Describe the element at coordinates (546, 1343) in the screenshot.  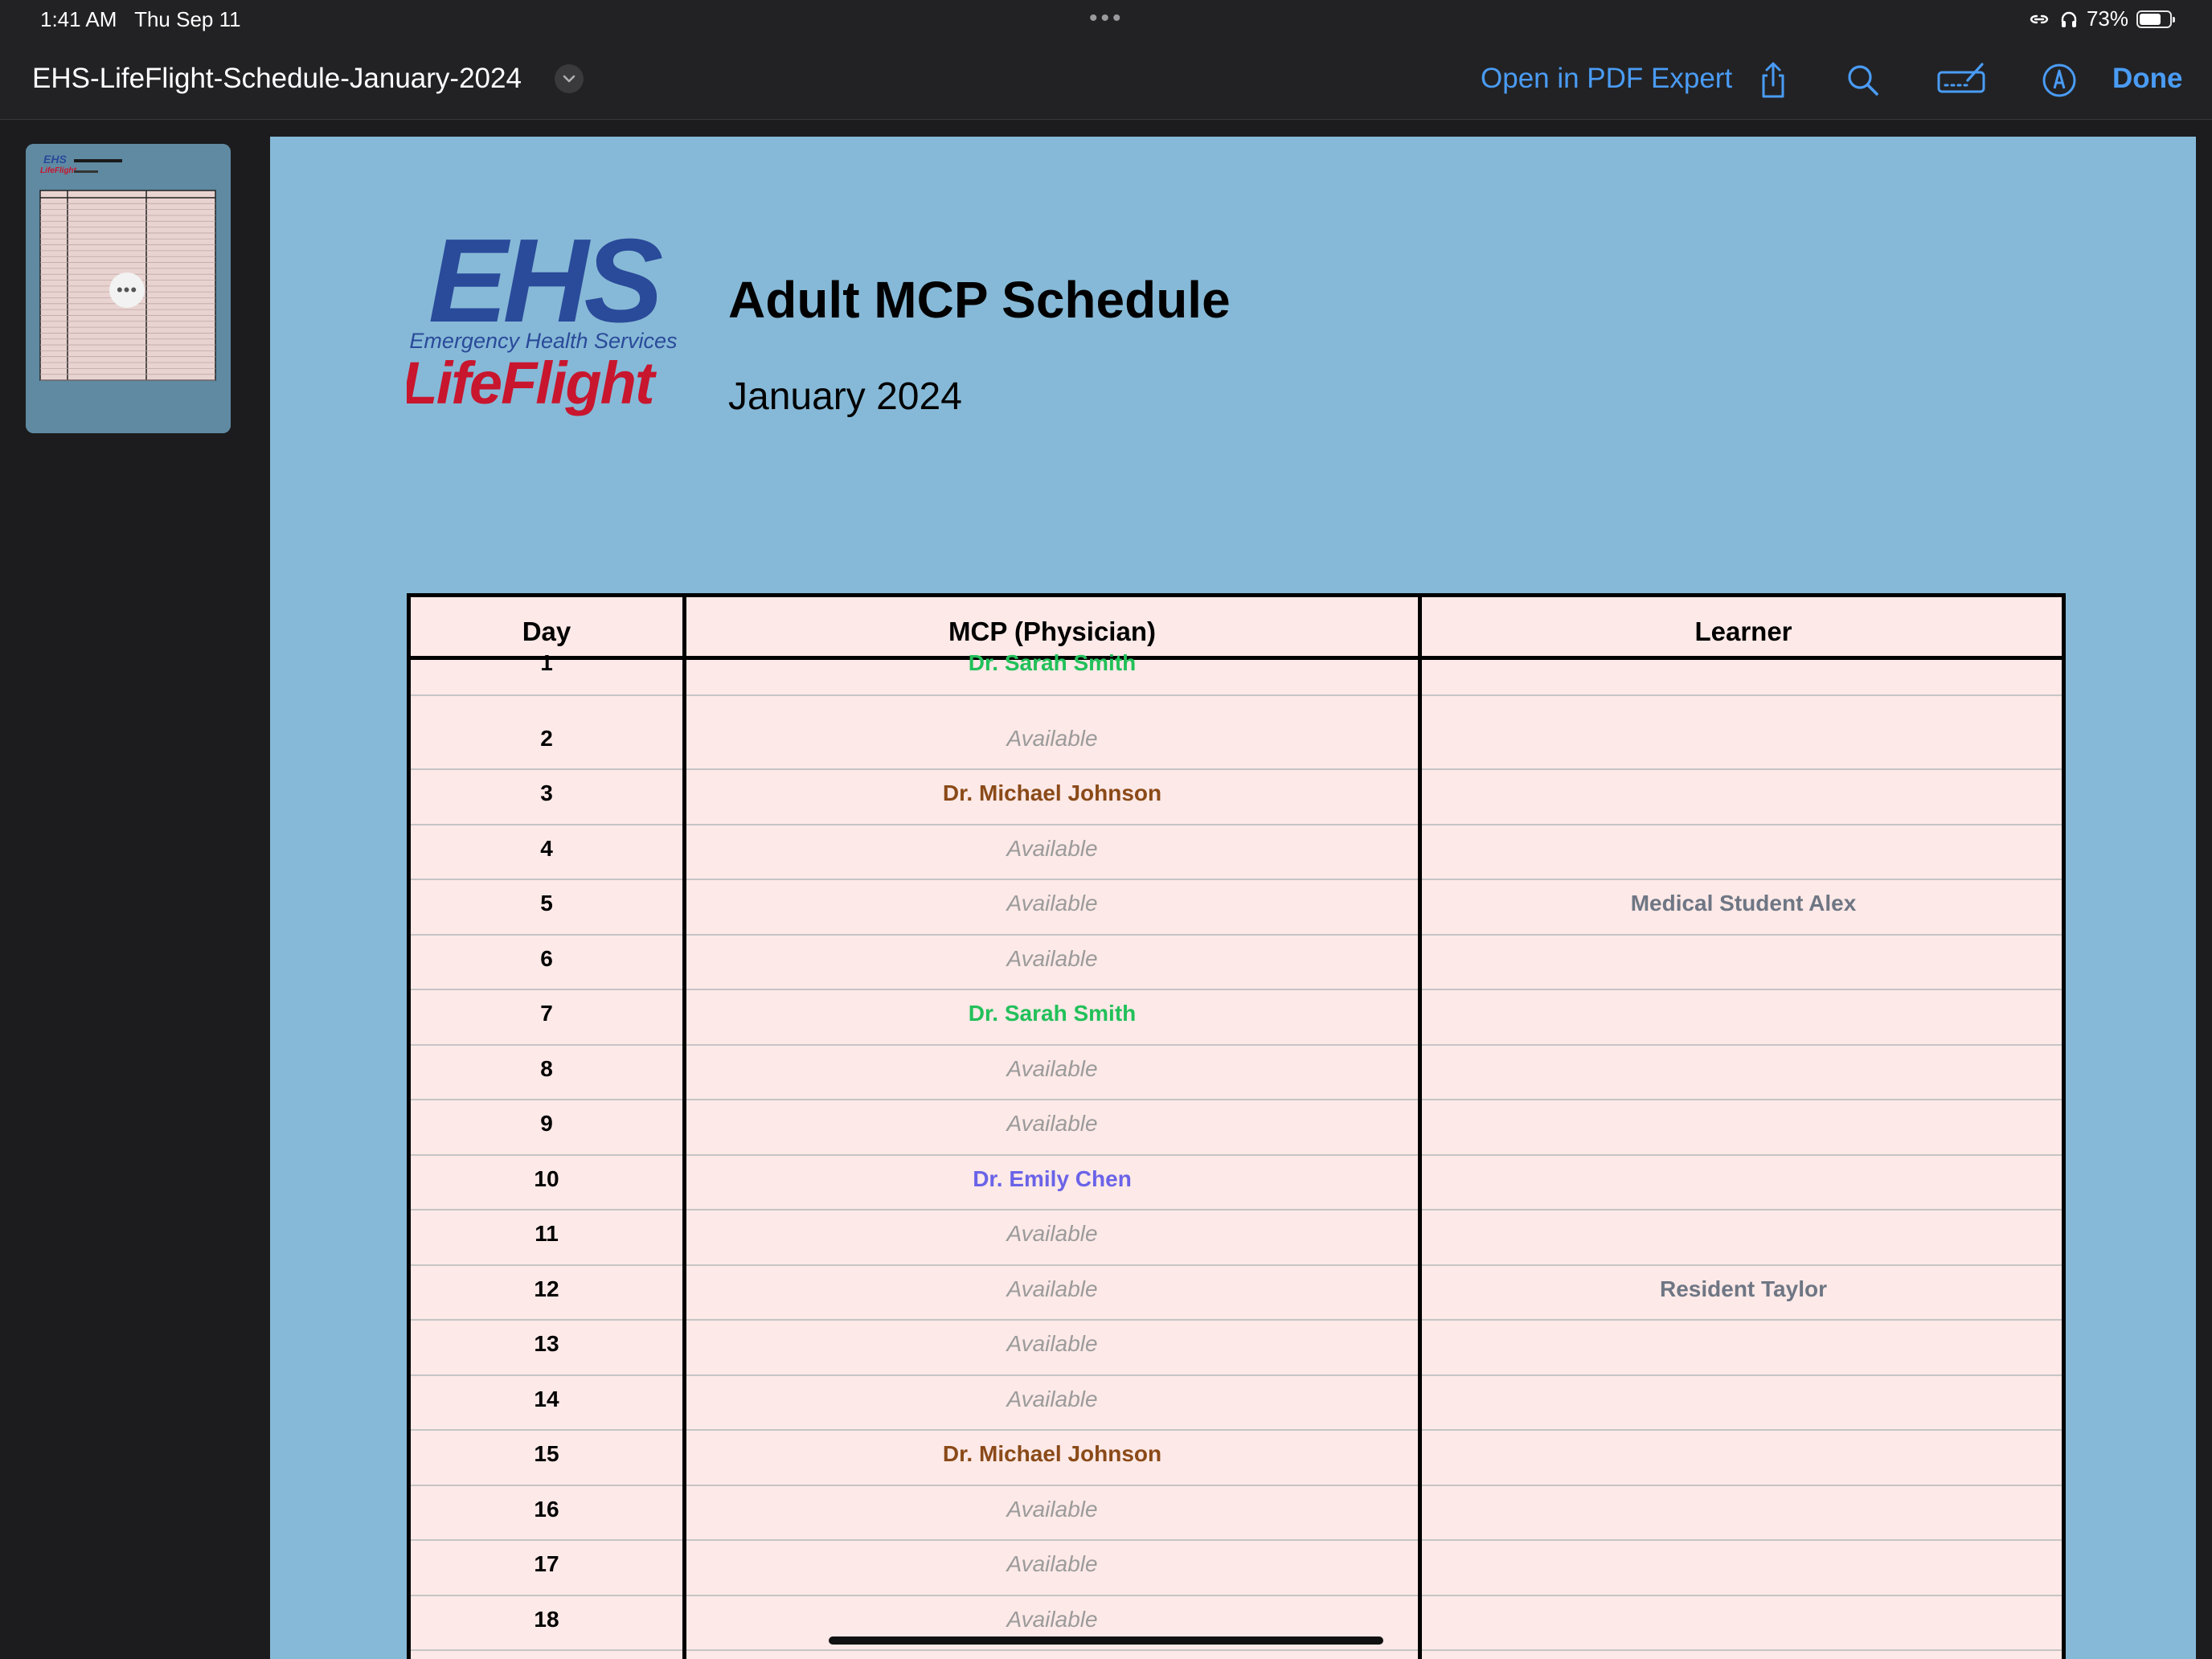
I see `day-cell: 13` at that location.